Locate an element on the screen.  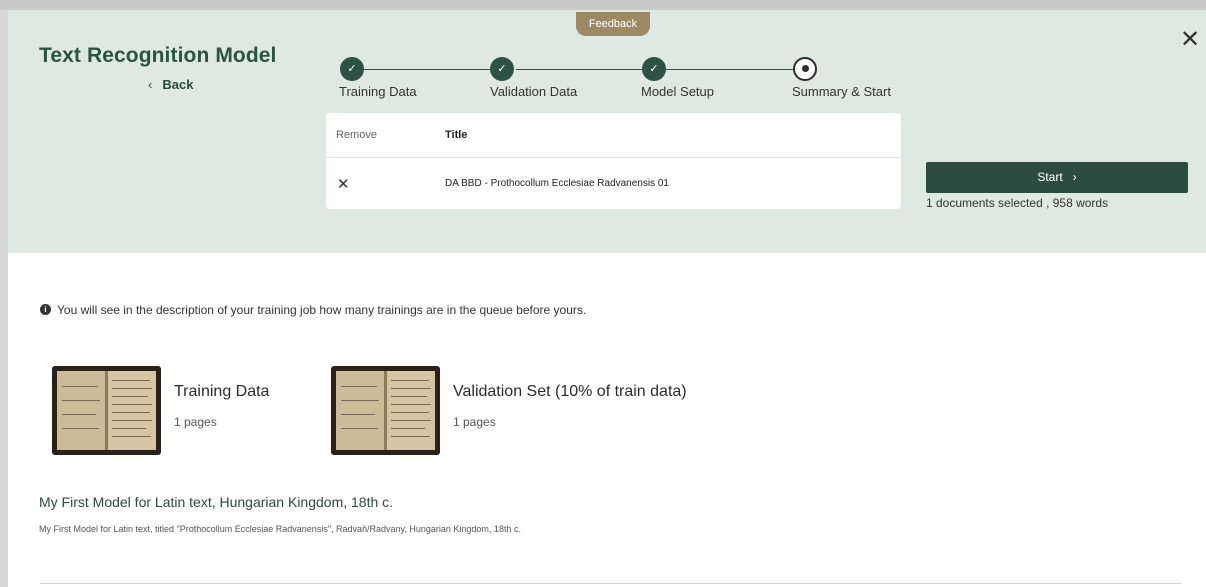
validation-set-pages: 1 pages is located at coordinates (474, 422).